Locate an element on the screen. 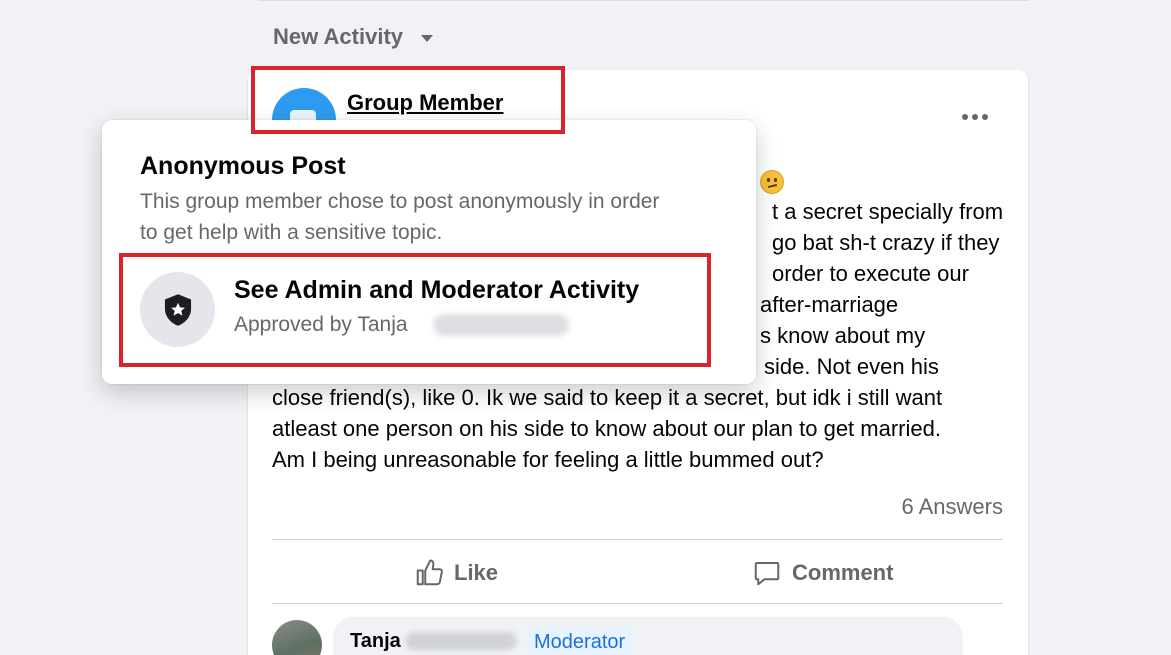  comment-button: Comment is located at coordinates (822, 573).